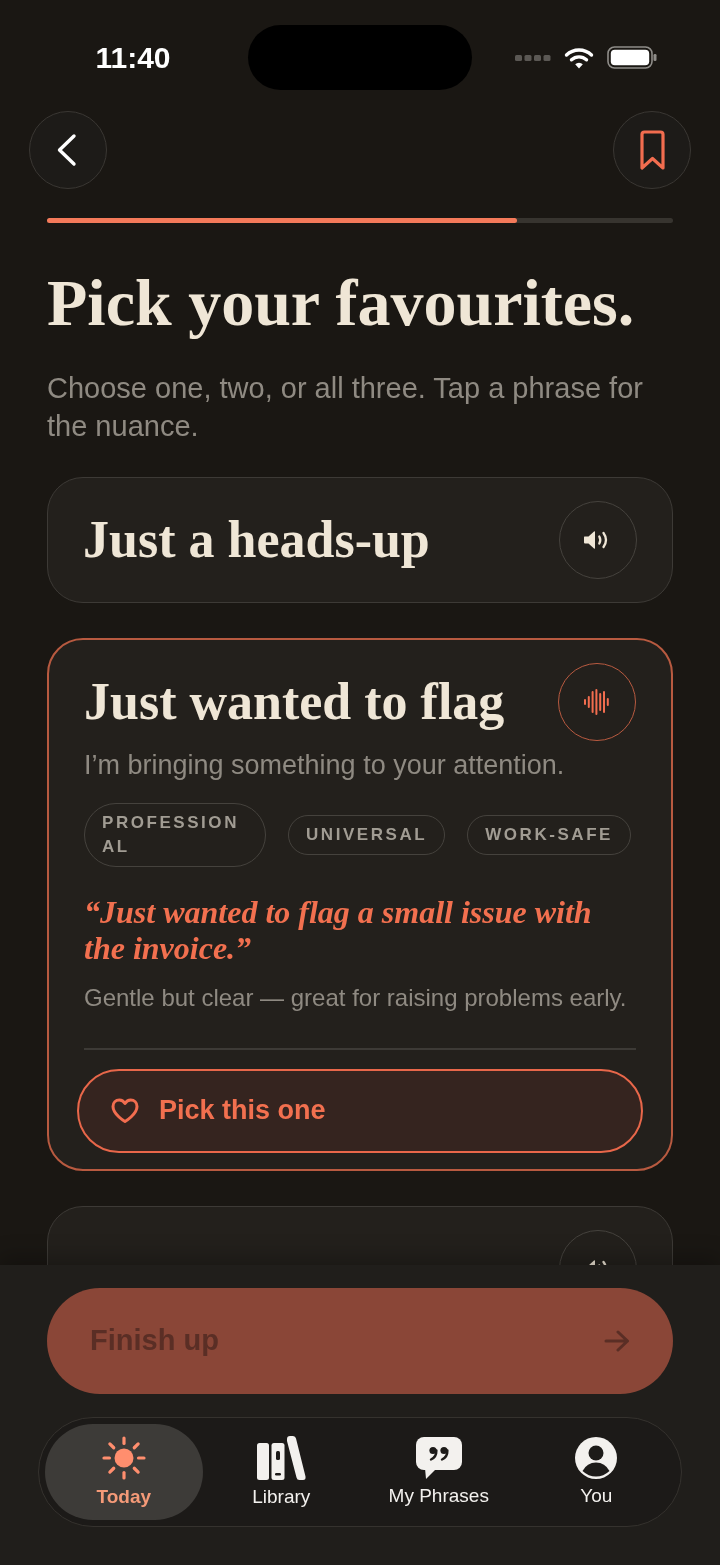  What do you see at coordinates (579, 57) in the screenshot?
I see `wifi-icon` at bounding box center [579, 57].